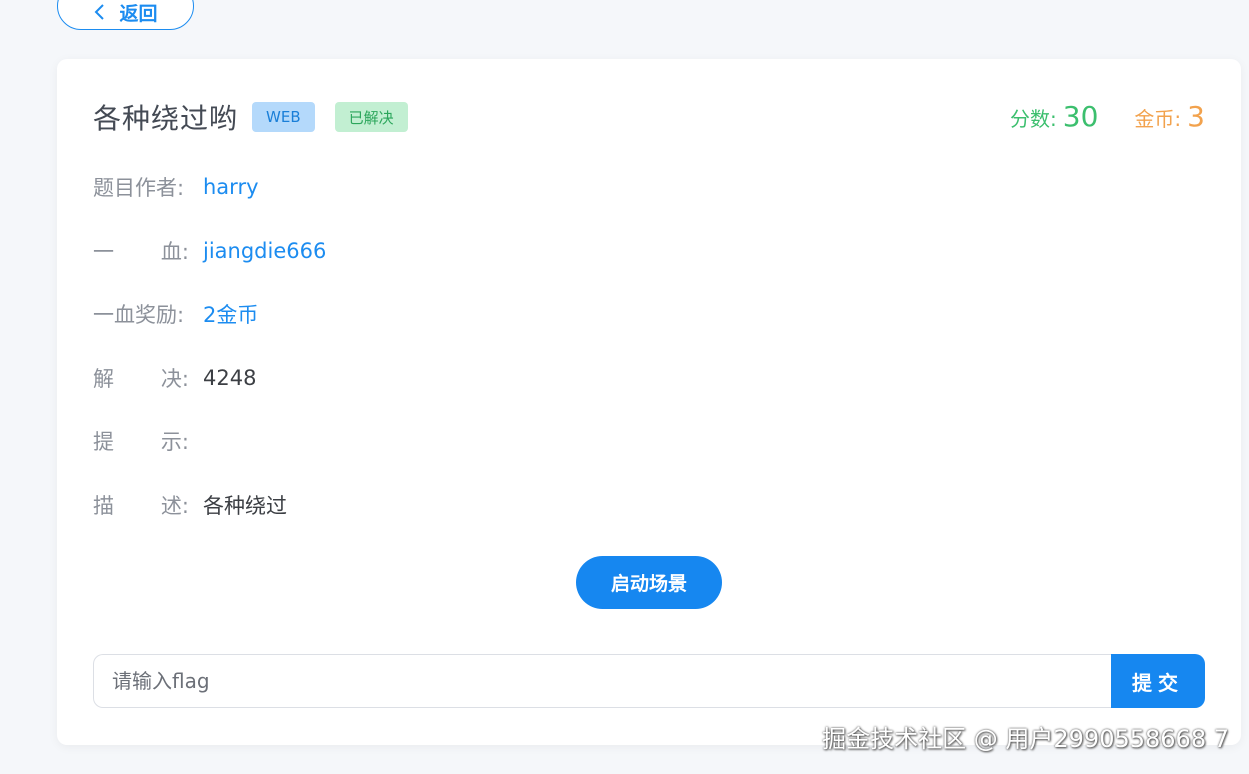 The image size is (1249, 774). I want to click on first-blood-reward-row: 一血奖励: 2金币, so click(209, 314).